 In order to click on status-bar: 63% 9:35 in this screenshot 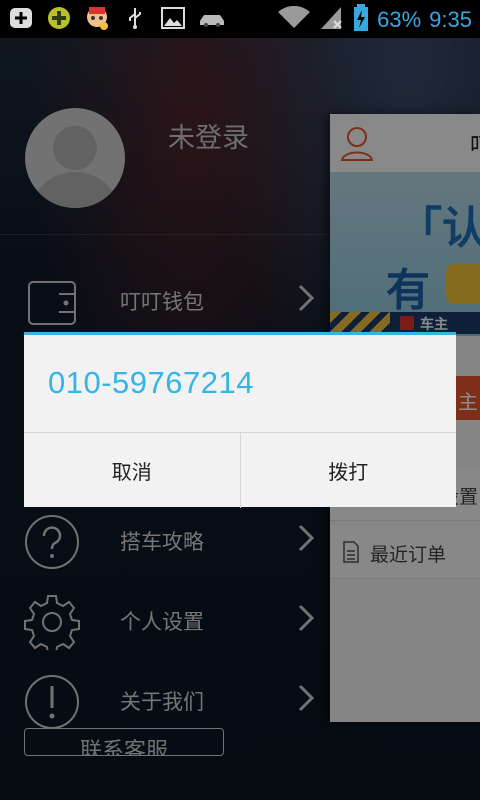, I will do `click(240, 19)`.